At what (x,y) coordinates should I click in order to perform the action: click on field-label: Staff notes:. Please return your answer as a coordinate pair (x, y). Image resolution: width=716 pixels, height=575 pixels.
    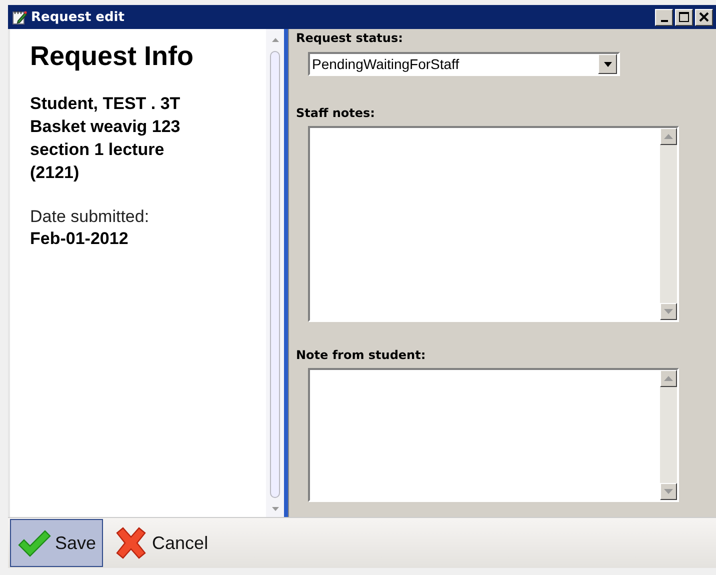
    Looking at the image, I should click on (336, 113).